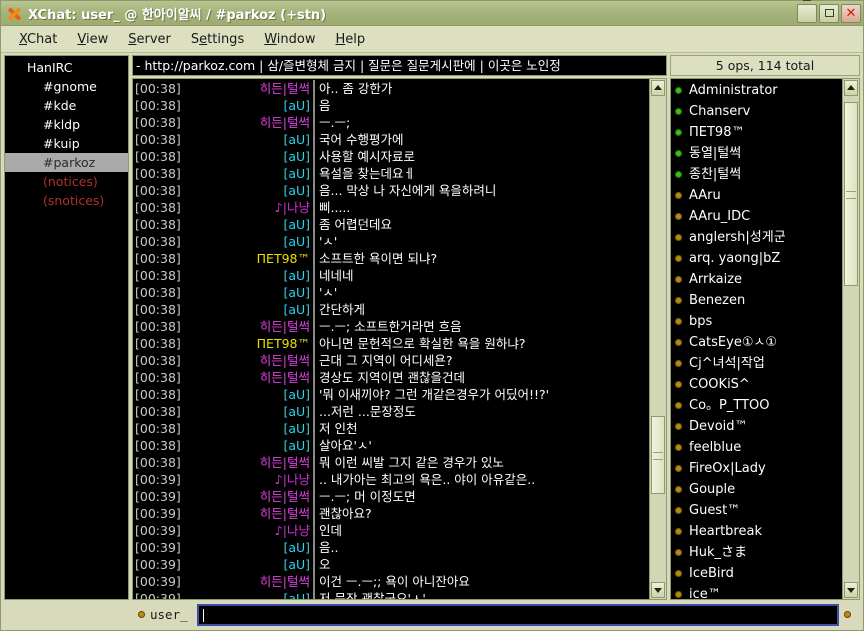  I want to click on menu-item-settings: Settings, so click(217, 39).